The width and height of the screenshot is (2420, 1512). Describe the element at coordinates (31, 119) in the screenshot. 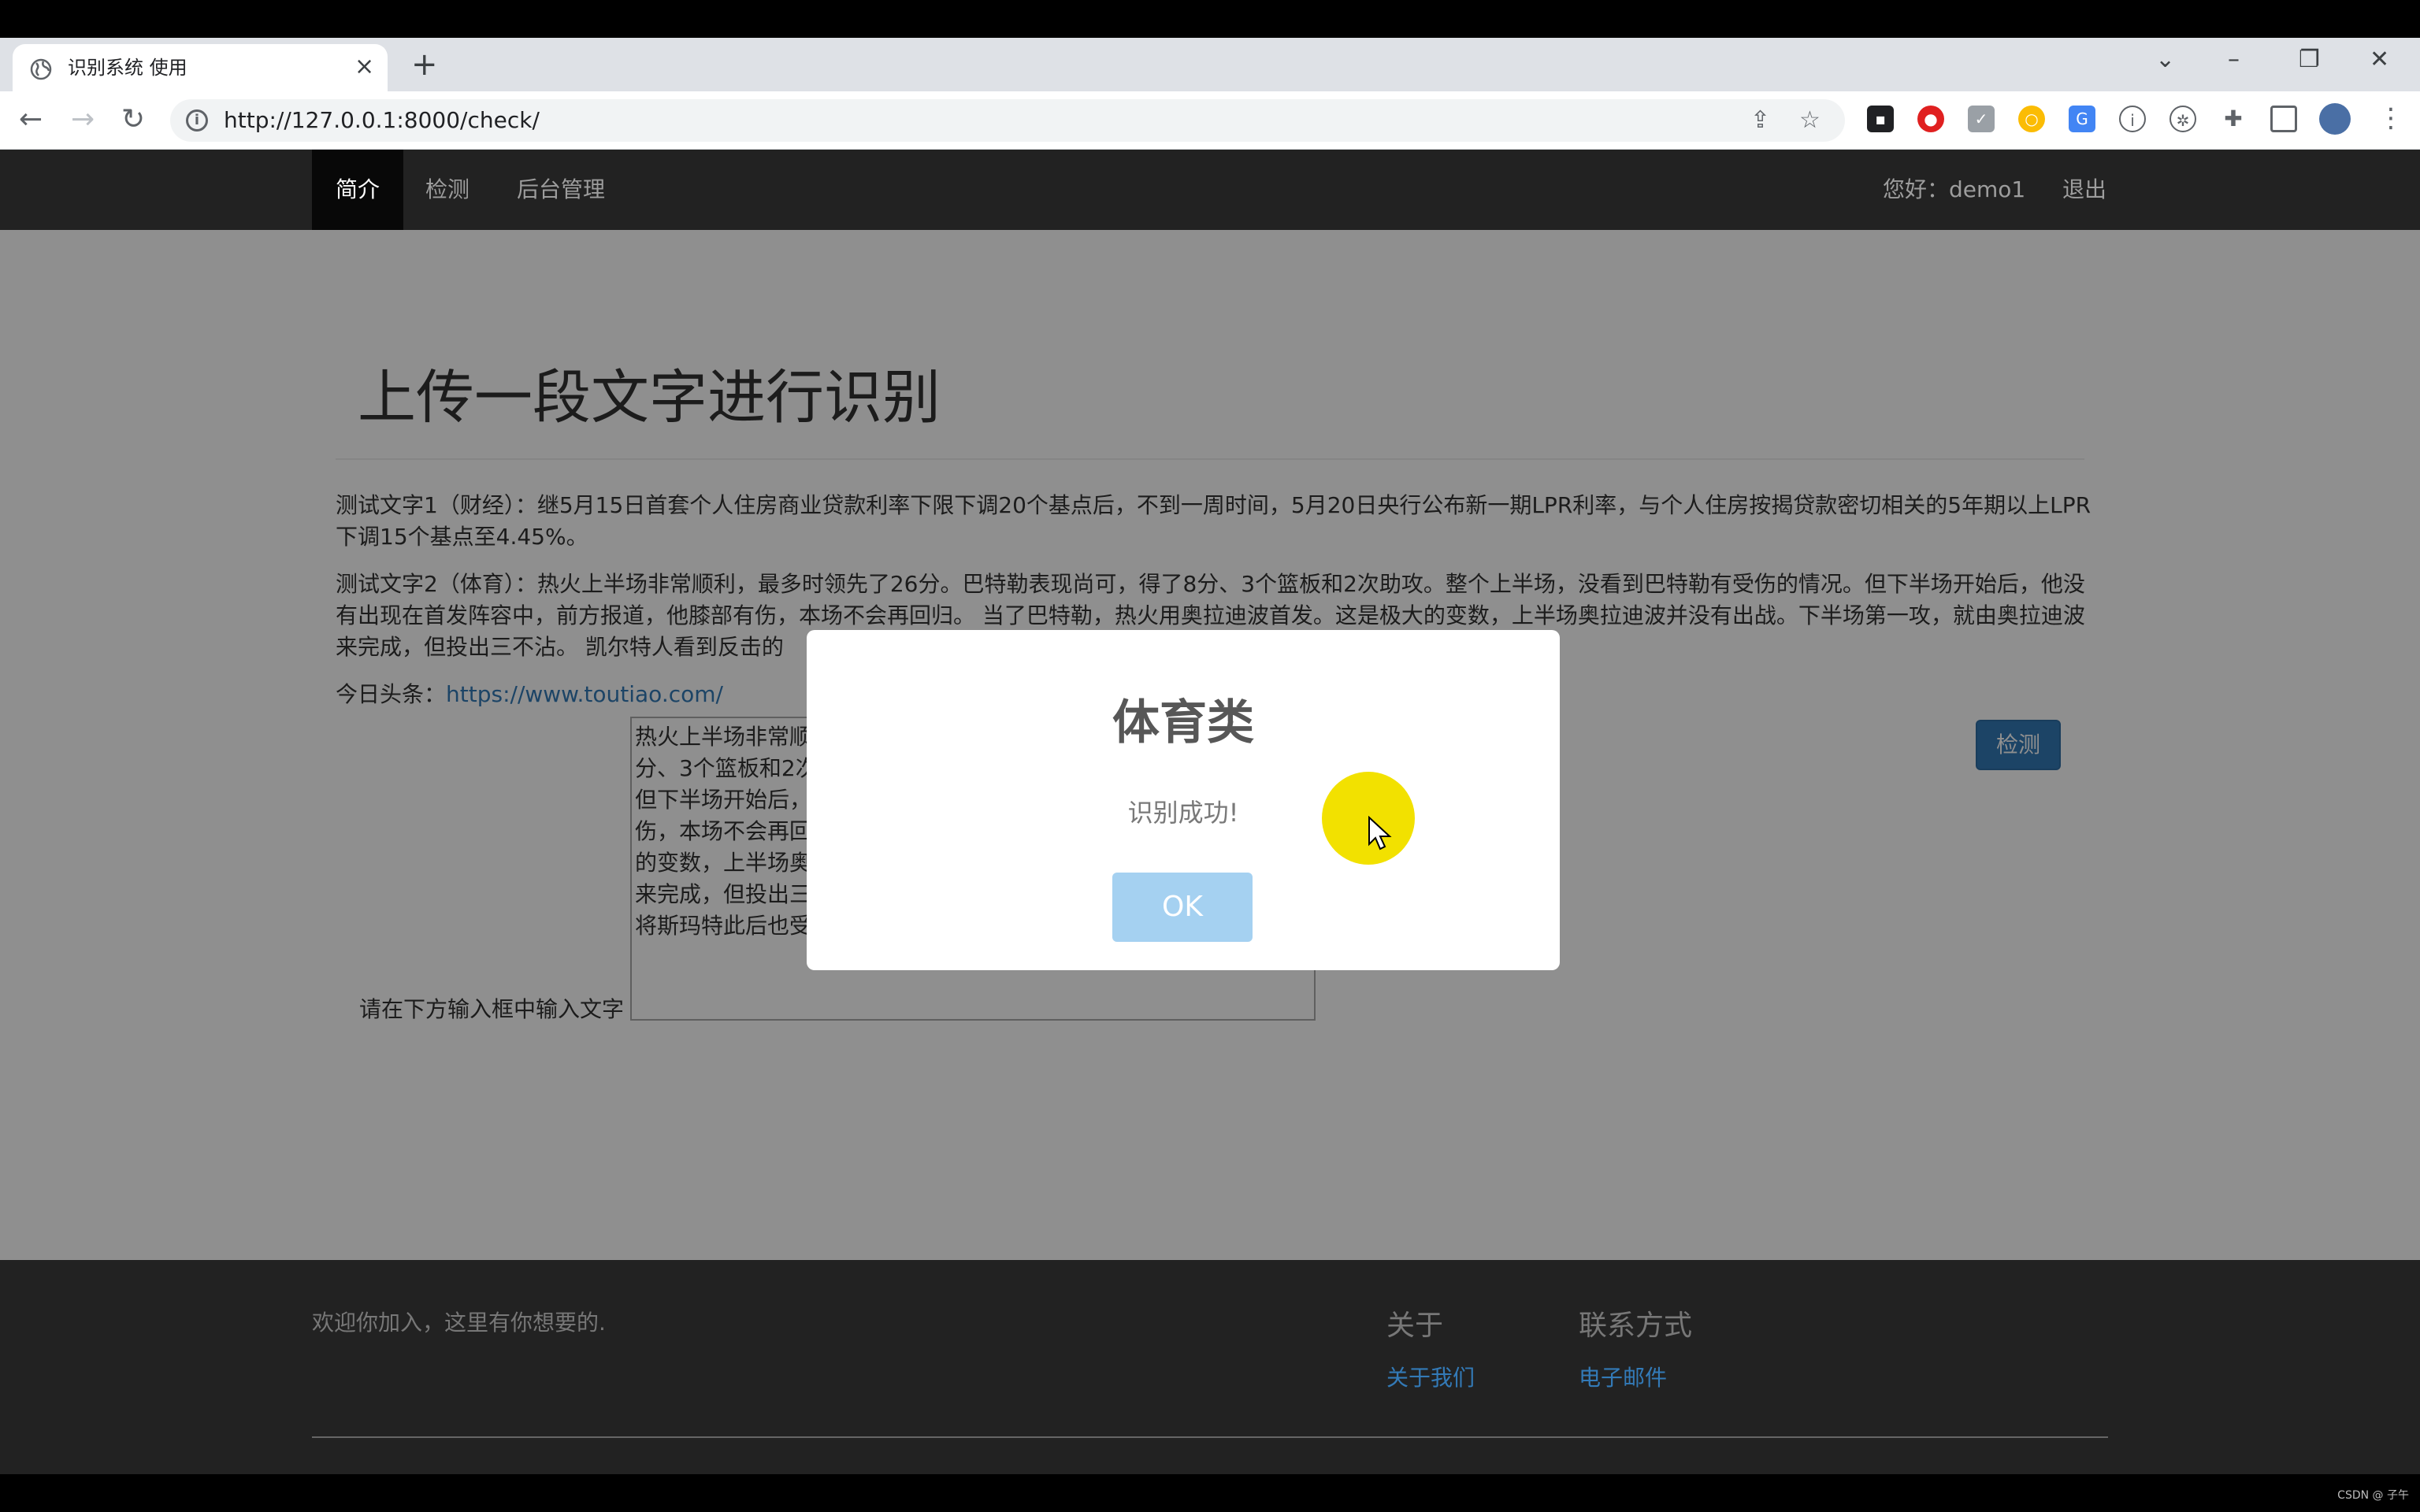

I see `back-icon: ←` at that location.